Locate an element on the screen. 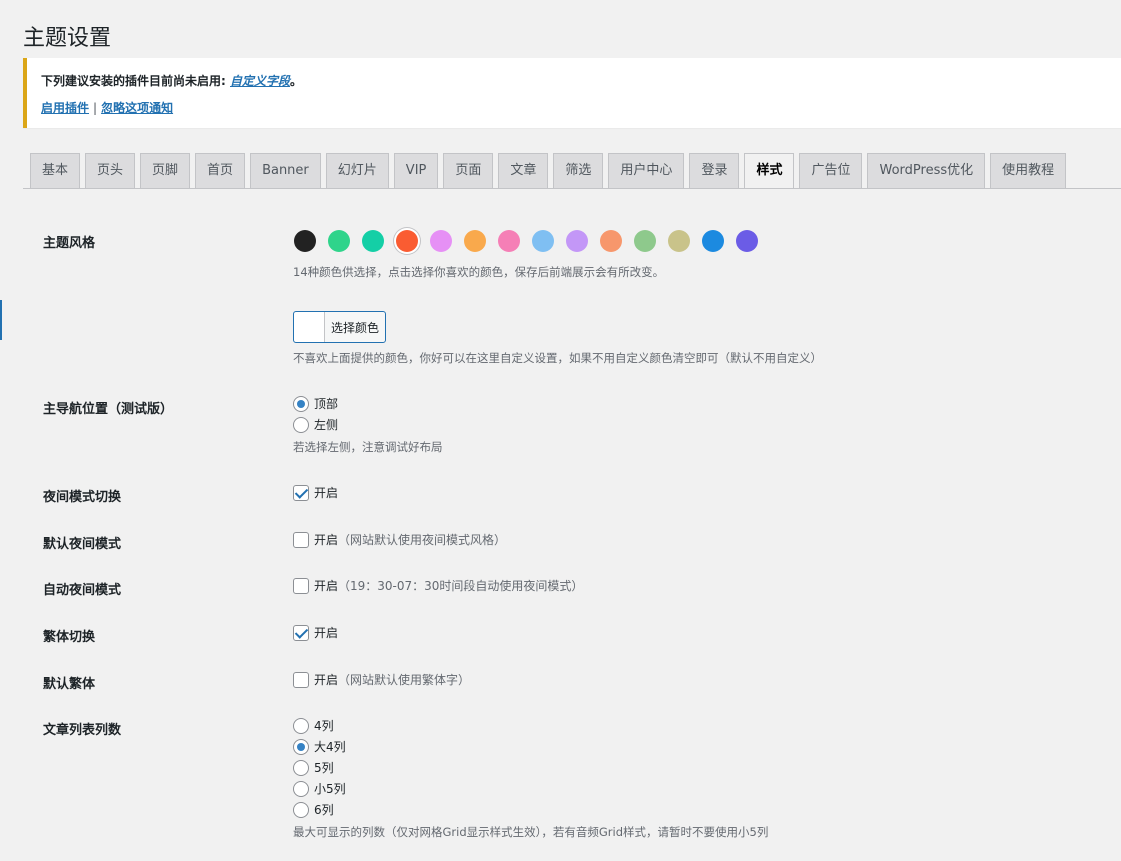  auto-night-checkbox is located at coordinates (301, 585).